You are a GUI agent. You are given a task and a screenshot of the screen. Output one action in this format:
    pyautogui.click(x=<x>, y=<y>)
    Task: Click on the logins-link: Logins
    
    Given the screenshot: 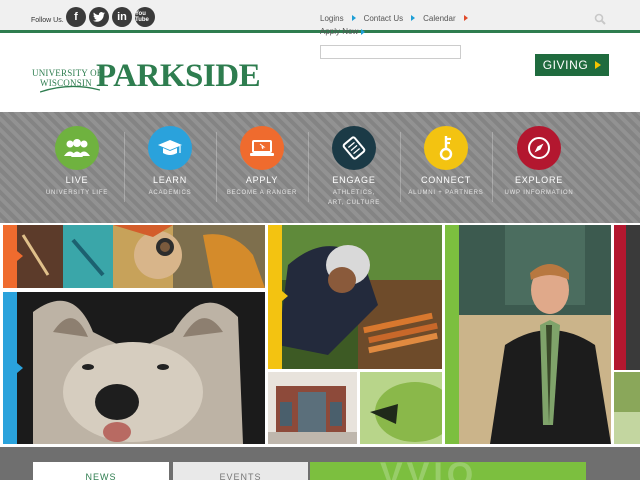 What is the action you would take?
    pyautogui.click(x=332, y=18)
    